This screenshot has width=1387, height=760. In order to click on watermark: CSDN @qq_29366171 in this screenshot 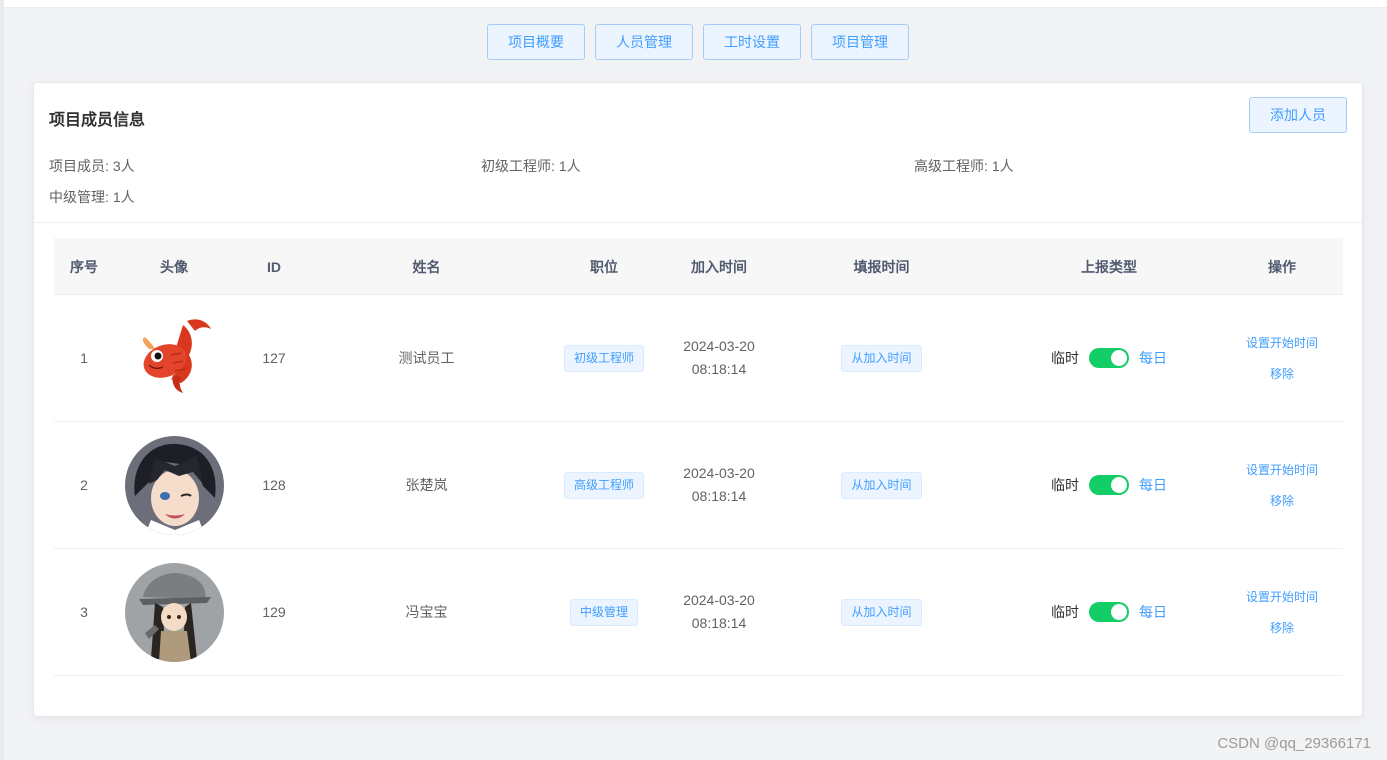, I will do `click(1294, 743)`.